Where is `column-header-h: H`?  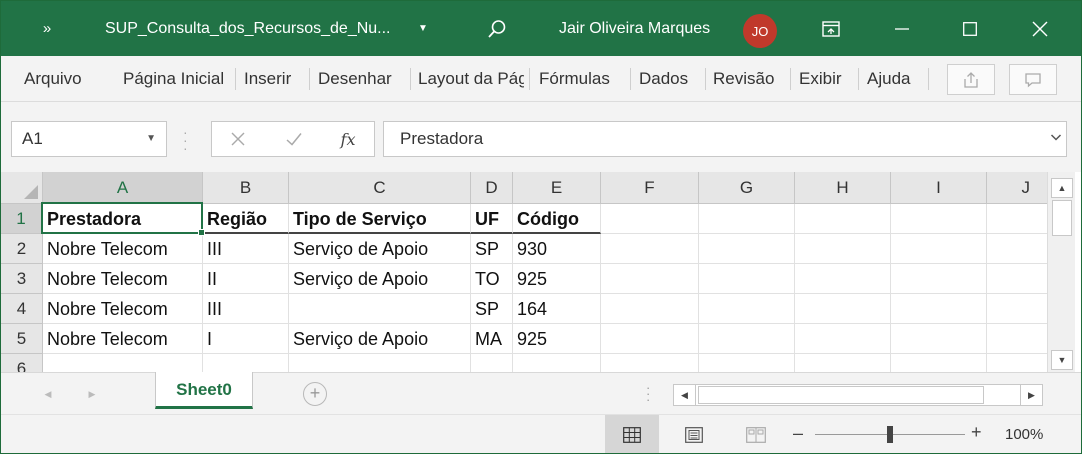
column-header-h: H is located at coordinates (843, 188).